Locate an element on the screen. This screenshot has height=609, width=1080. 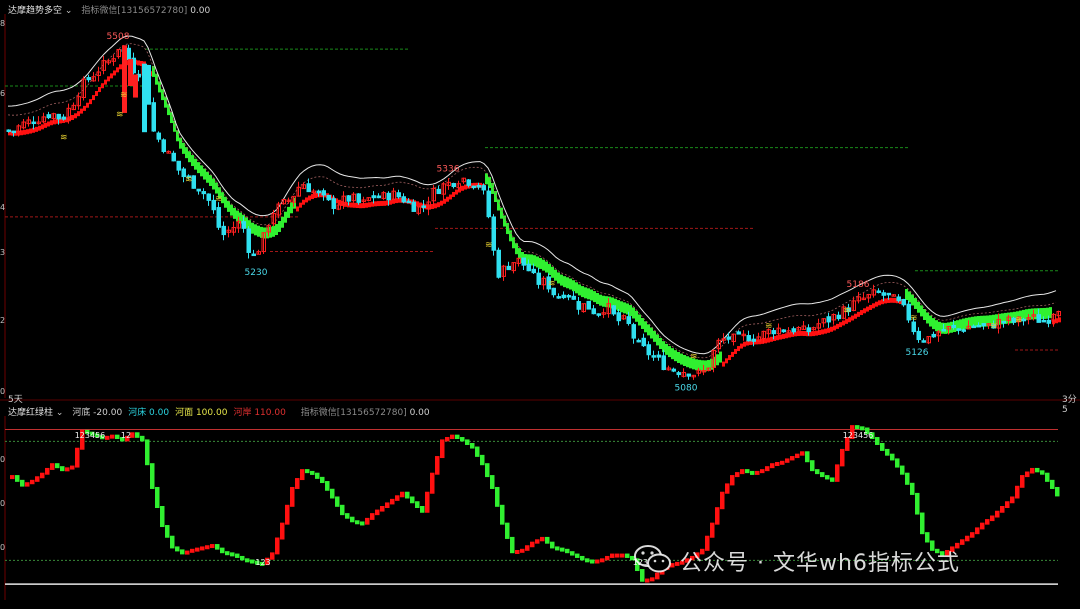
peak-label: 5336 is located at coordinates (448, 170).